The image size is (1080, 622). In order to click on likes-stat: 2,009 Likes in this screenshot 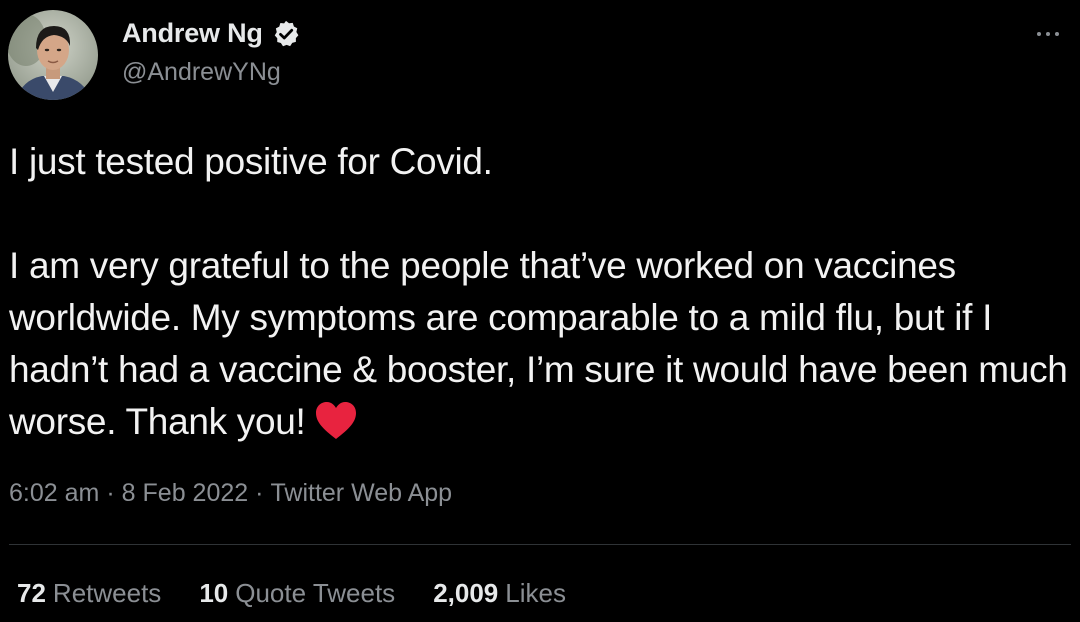, I will do `click(499, 593)`.